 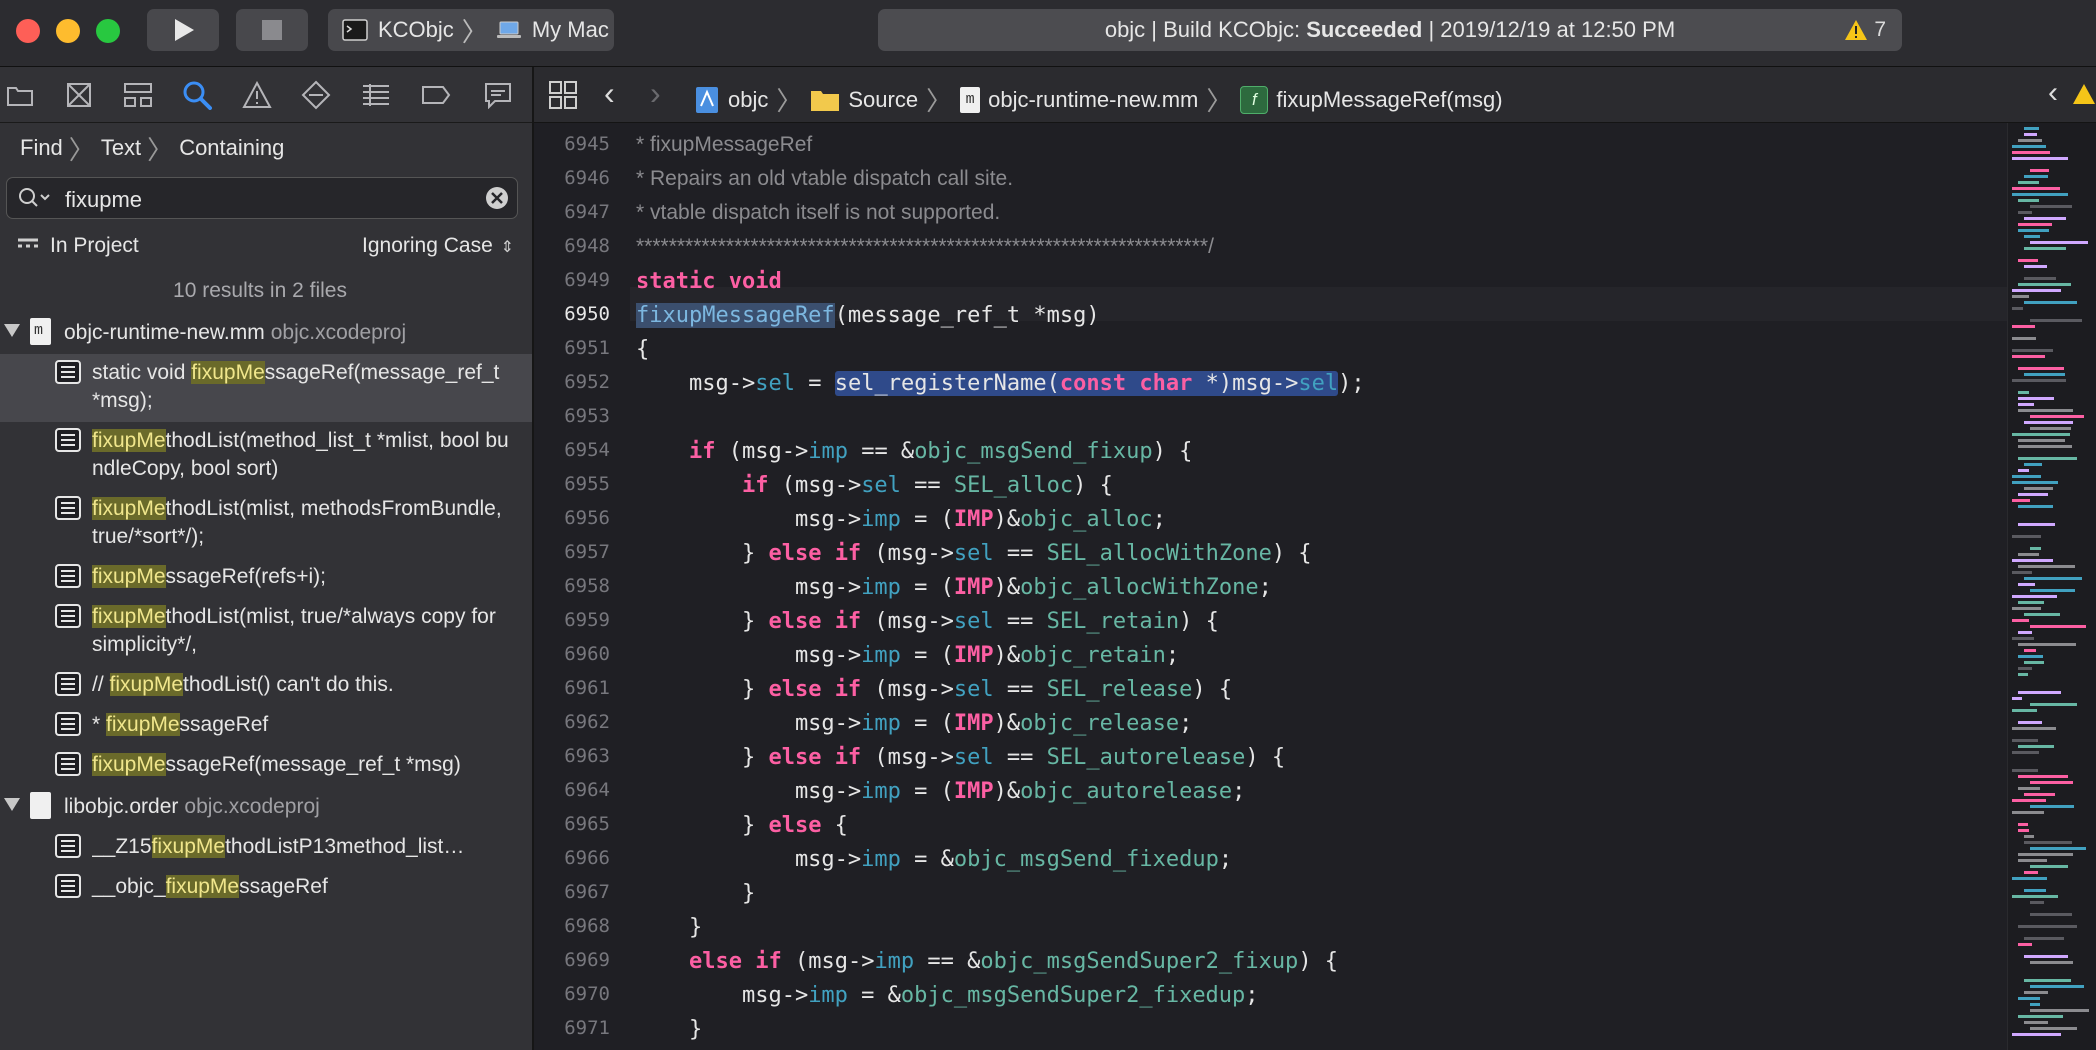 What do you see at coordinates (883, 100) in the screenshot?
I see `breadcrumb-folder: Source` at bounding box center [883, 100].